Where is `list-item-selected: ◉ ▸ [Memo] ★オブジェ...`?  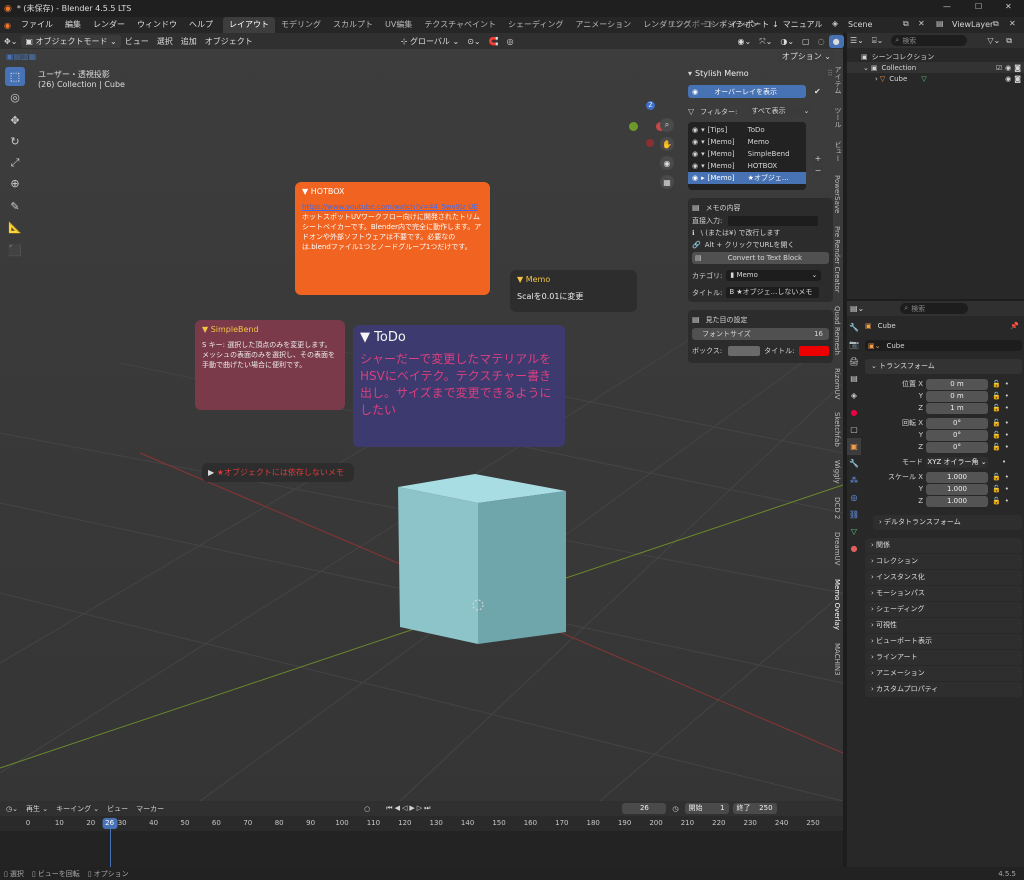 list-item-selected: ◉ ▸ [Memo] ★オブジェ... is located at coordinates (747, 178).